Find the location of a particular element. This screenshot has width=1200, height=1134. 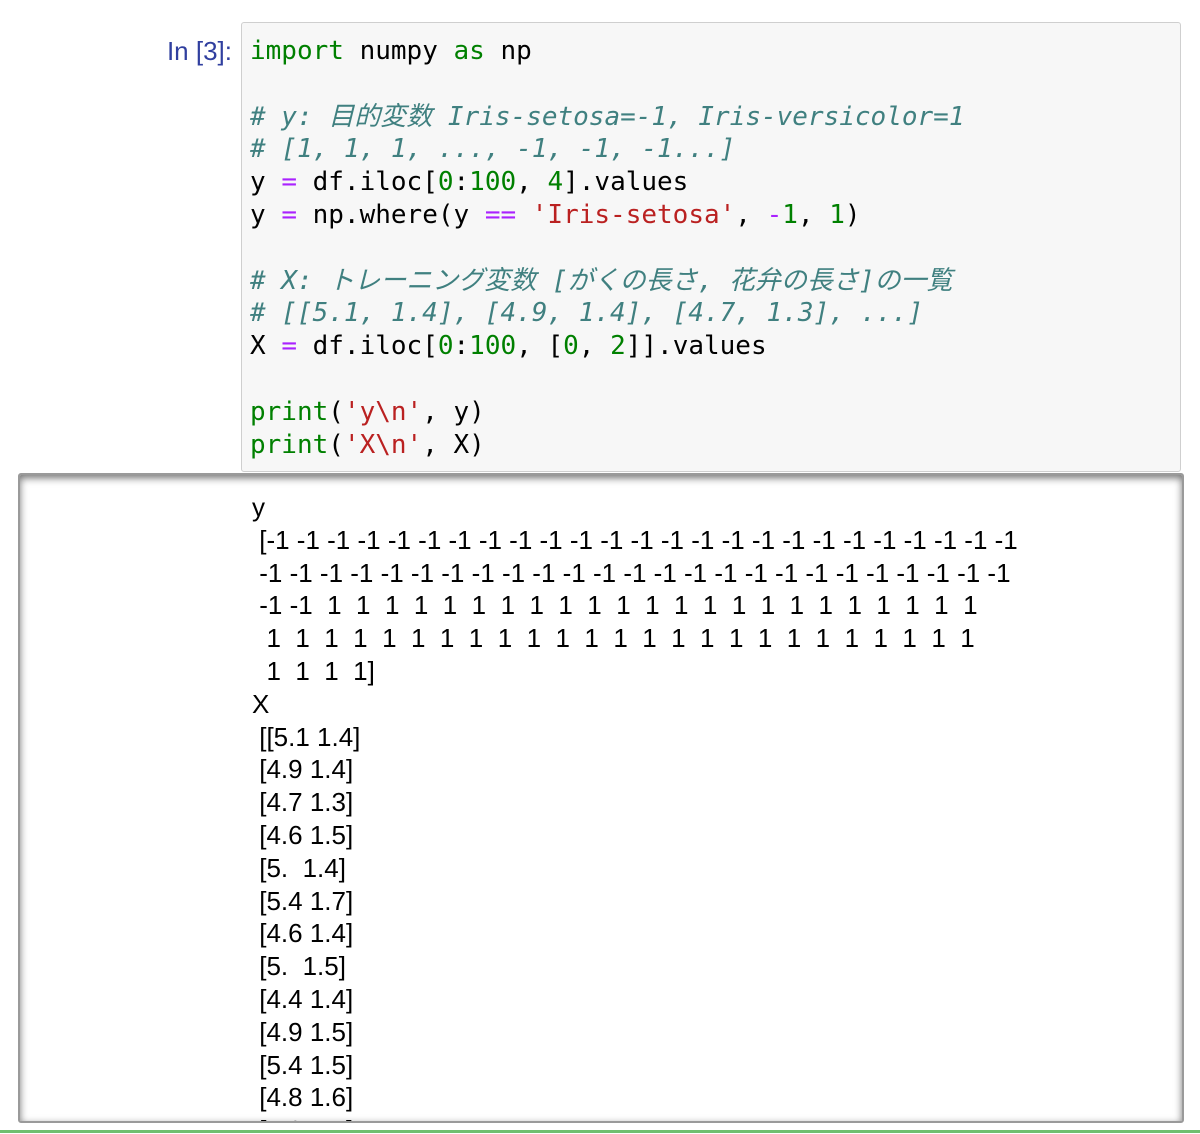

code-line: print('y\n', y) is located at coordinates (607, 412).